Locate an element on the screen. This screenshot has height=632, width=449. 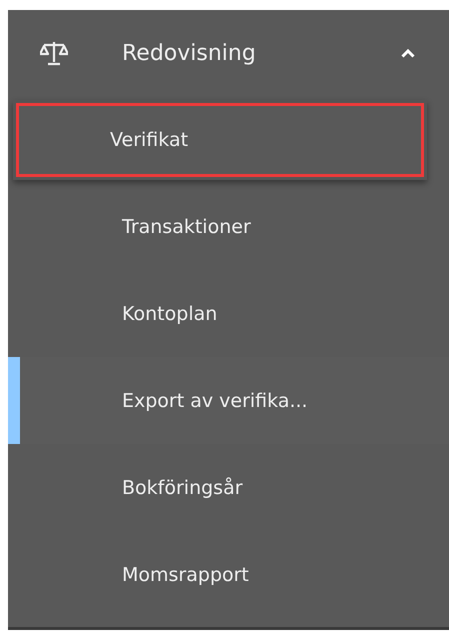
section-header: Redovisning is located at coordinates (228, 53).